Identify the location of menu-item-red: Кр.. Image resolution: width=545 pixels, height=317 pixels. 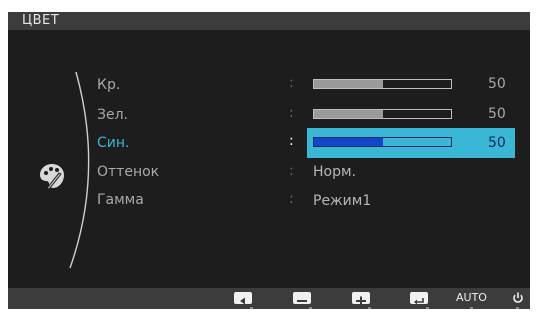
(108, 85).